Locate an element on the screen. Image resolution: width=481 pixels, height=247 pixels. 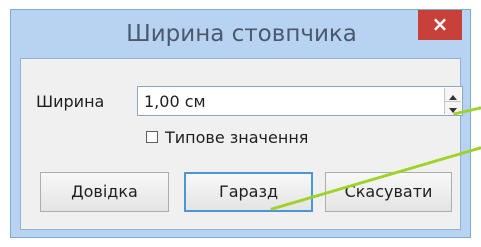
cancel-button: Скасувати is located at coordinates (388, 192).